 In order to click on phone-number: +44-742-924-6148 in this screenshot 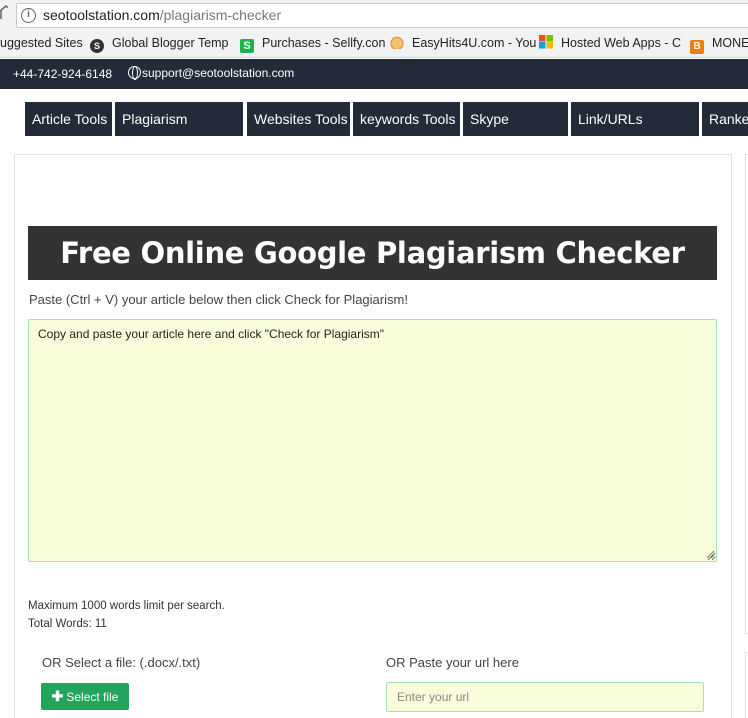, I will do `click(63, 74)`.